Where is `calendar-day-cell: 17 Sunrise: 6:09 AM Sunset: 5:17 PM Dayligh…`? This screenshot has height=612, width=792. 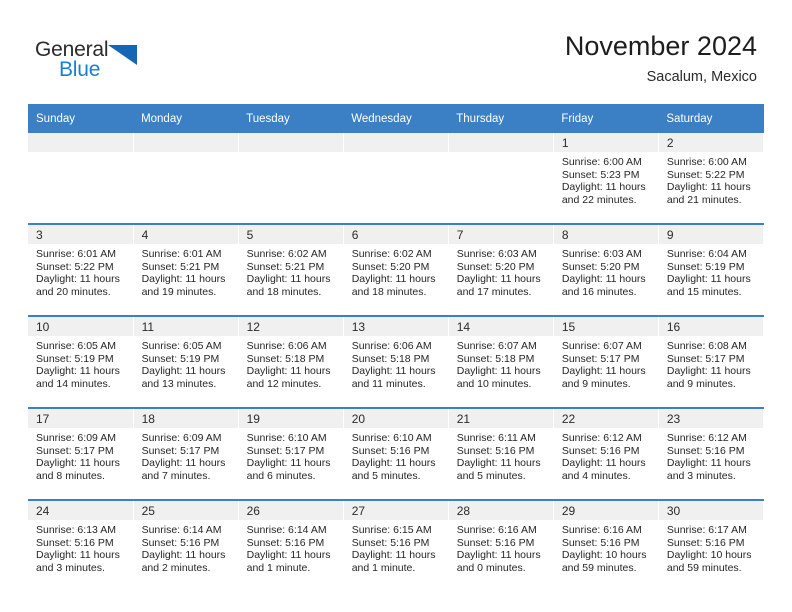
calendar-day-cell: 17 Sunrise: 6:09 AM Sunset: 5:17 PM Dayligh… is located at coordinates (81, 453).